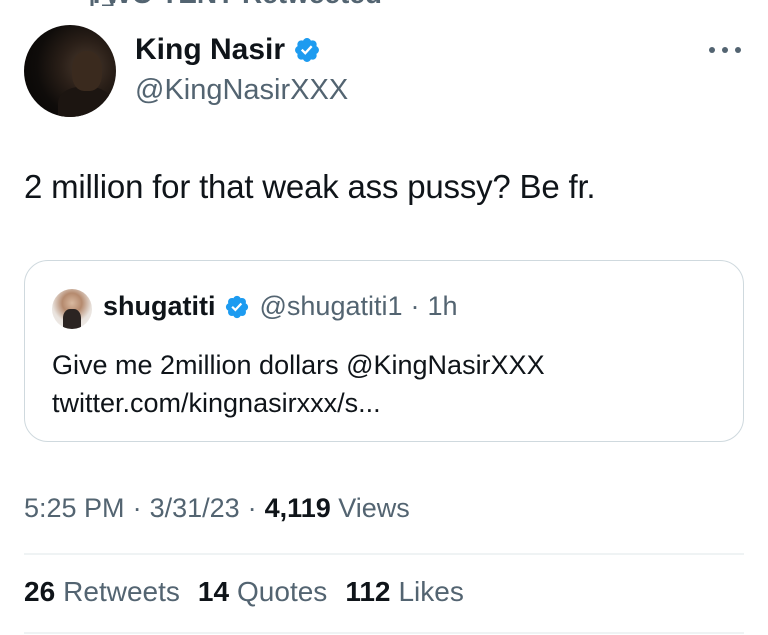  I want to click on author-name-row: King Nasir, so click(228, 50).